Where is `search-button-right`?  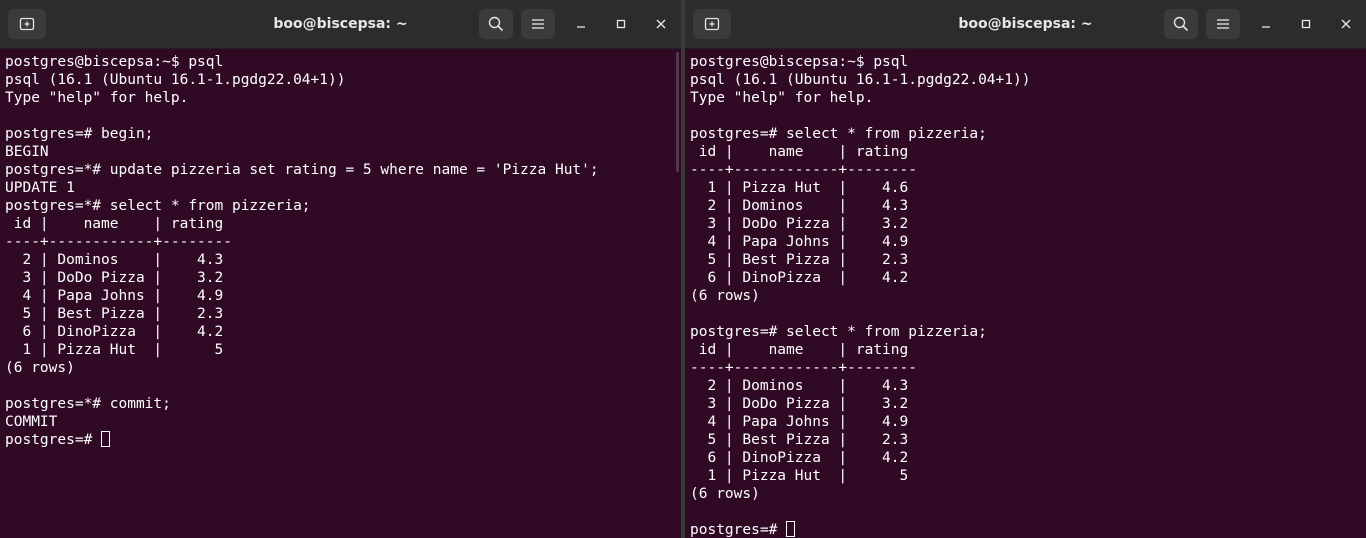
search-button-right is located at coordinates (1181, 24).